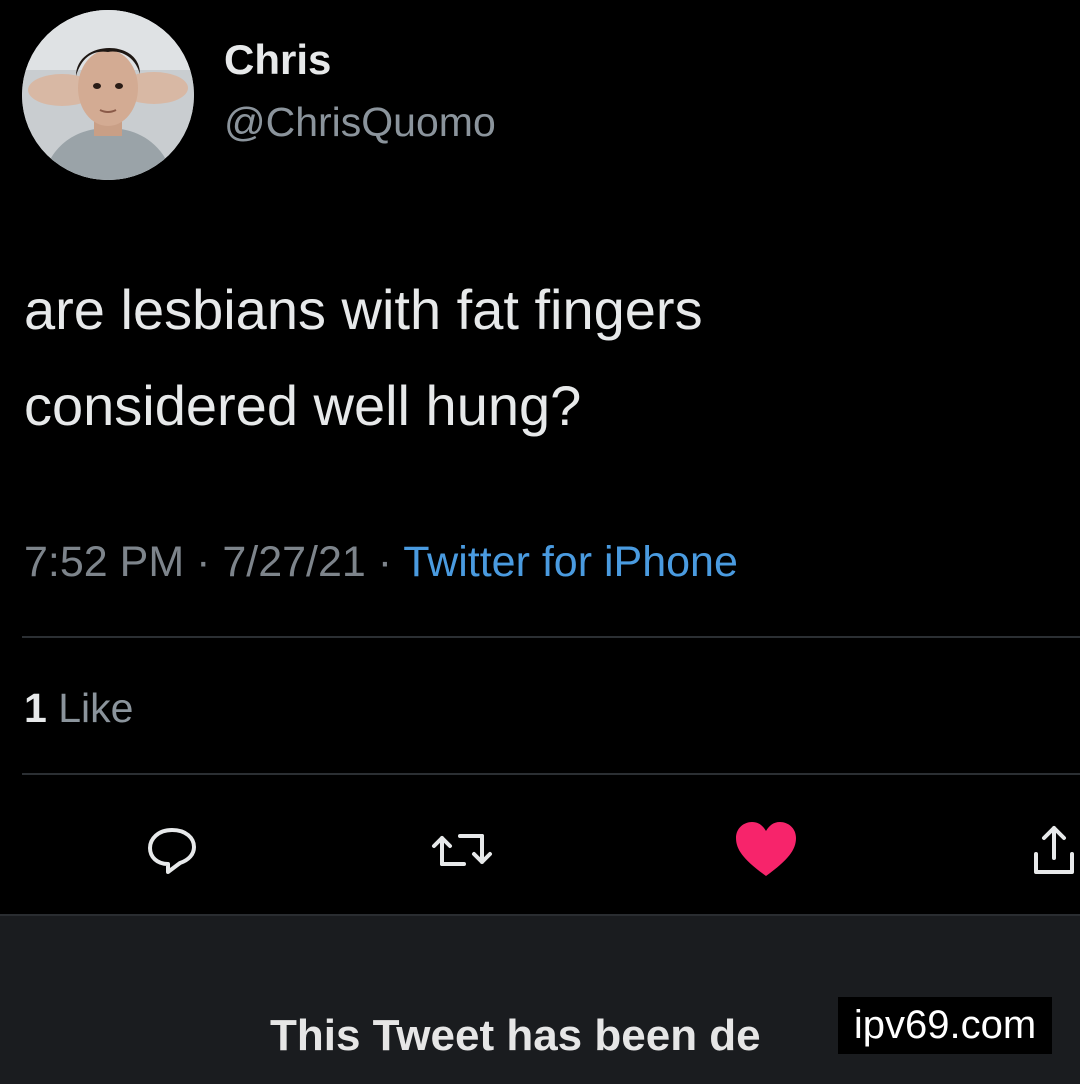 The width and height of the screenshot is (1080, 1084). I want to click on likes-summary: 1 Like, so click(78, 708).